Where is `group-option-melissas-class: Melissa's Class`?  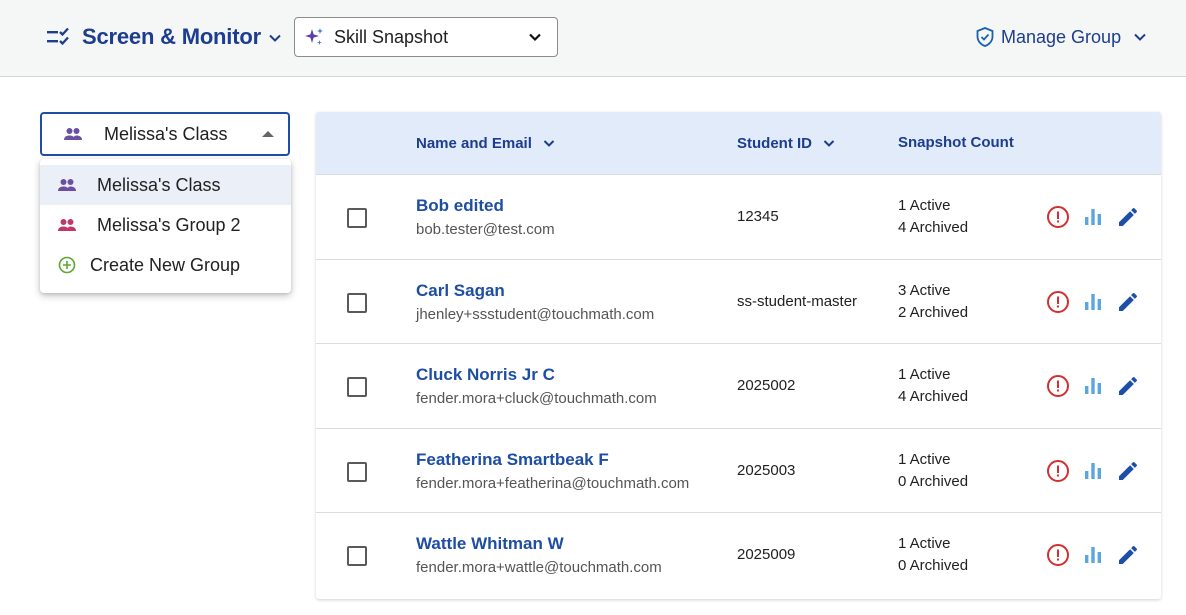 group-option-melissas-class: Melissa's Class is located at coordinates (165, 185).